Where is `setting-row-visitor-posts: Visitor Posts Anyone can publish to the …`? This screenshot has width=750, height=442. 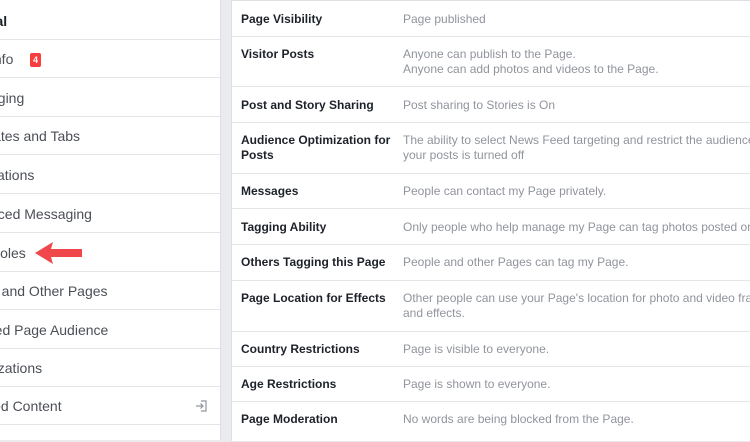
setting-row-visitor-posts: Visitor Posts Anyone can publish to the … is located at coordinates (491, 62).